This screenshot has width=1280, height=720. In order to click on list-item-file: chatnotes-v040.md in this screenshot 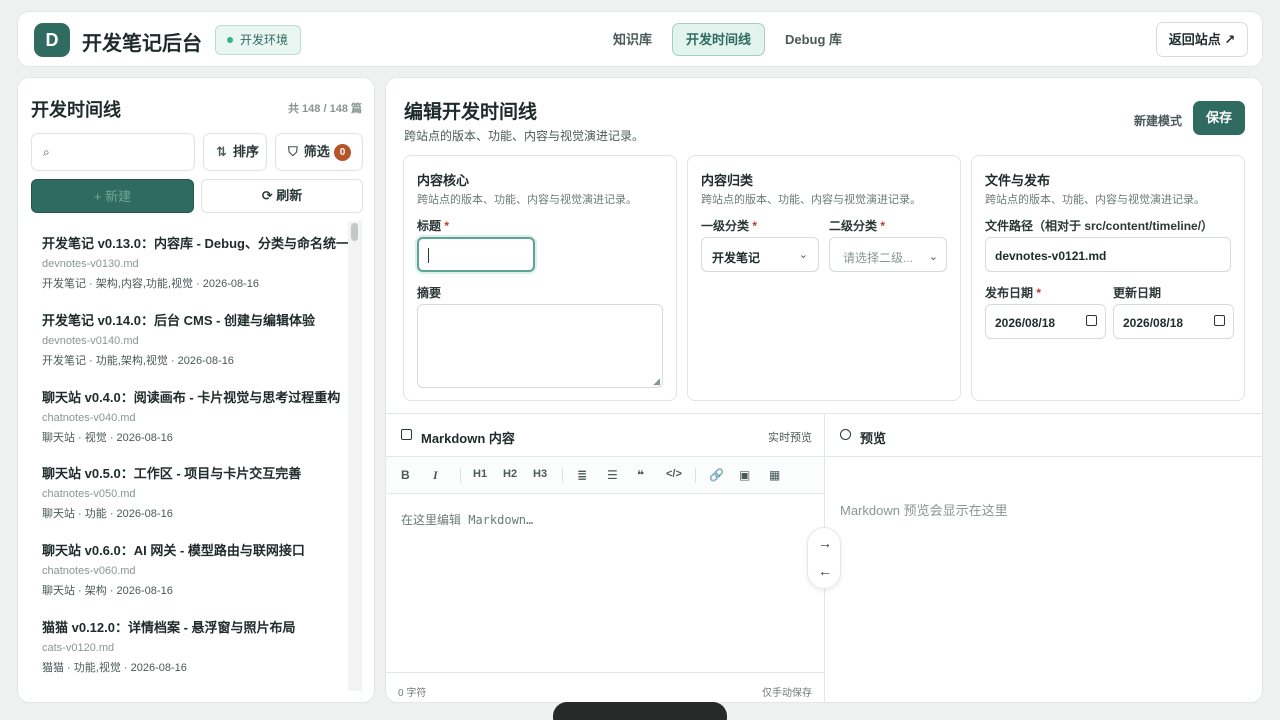, I will do `click(89, 418)`.